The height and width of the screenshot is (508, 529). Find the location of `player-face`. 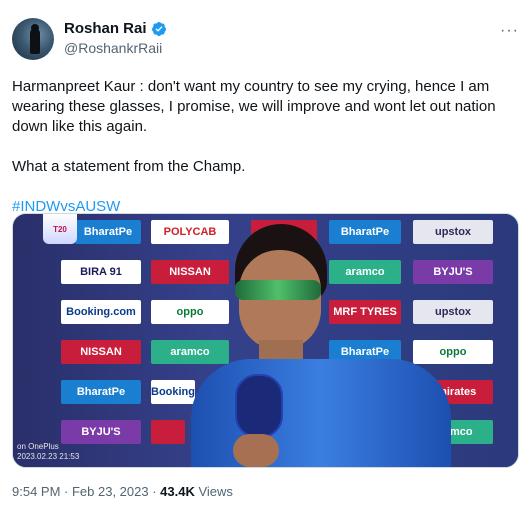

player-face is located at coordinates (280, 300).